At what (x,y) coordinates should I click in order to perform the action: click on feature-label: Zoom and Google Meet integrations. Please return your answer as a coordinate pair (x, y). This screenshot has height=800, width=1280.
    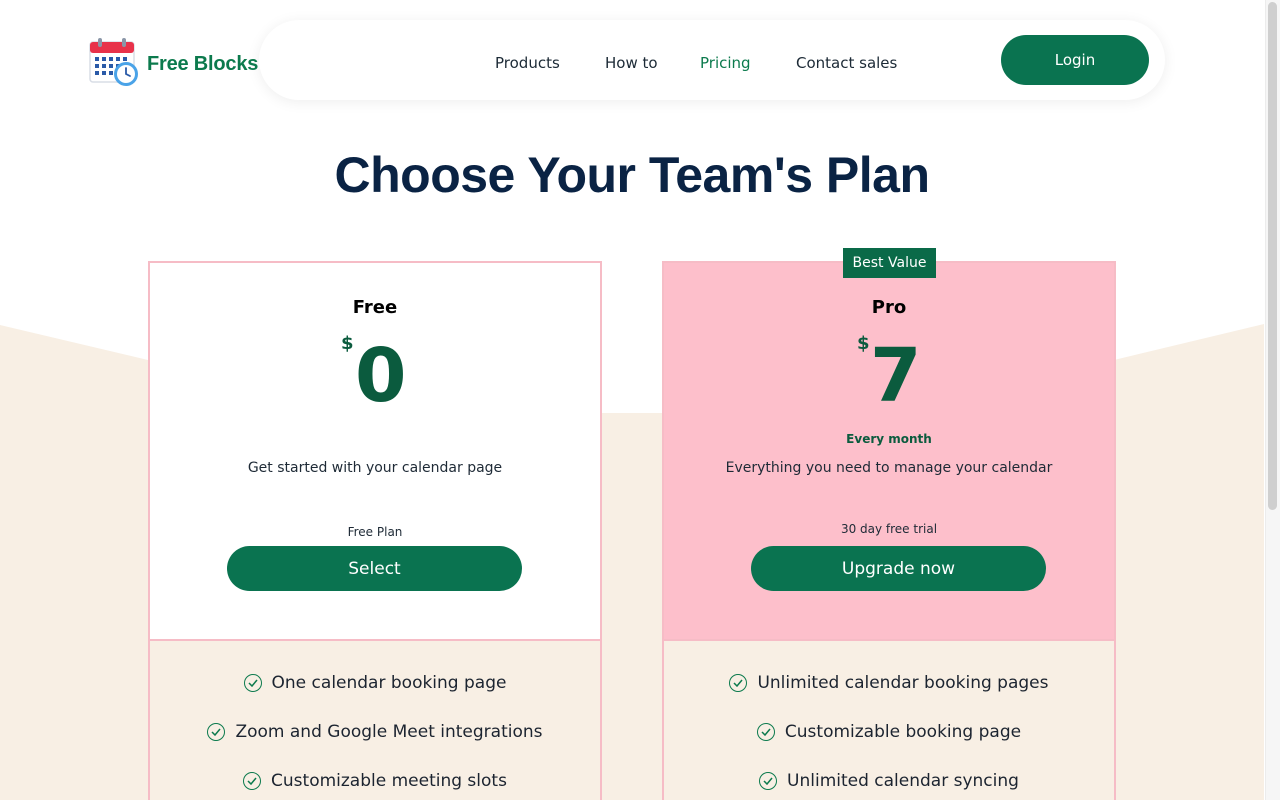
    Looking at the image, I should click on (389, 732).